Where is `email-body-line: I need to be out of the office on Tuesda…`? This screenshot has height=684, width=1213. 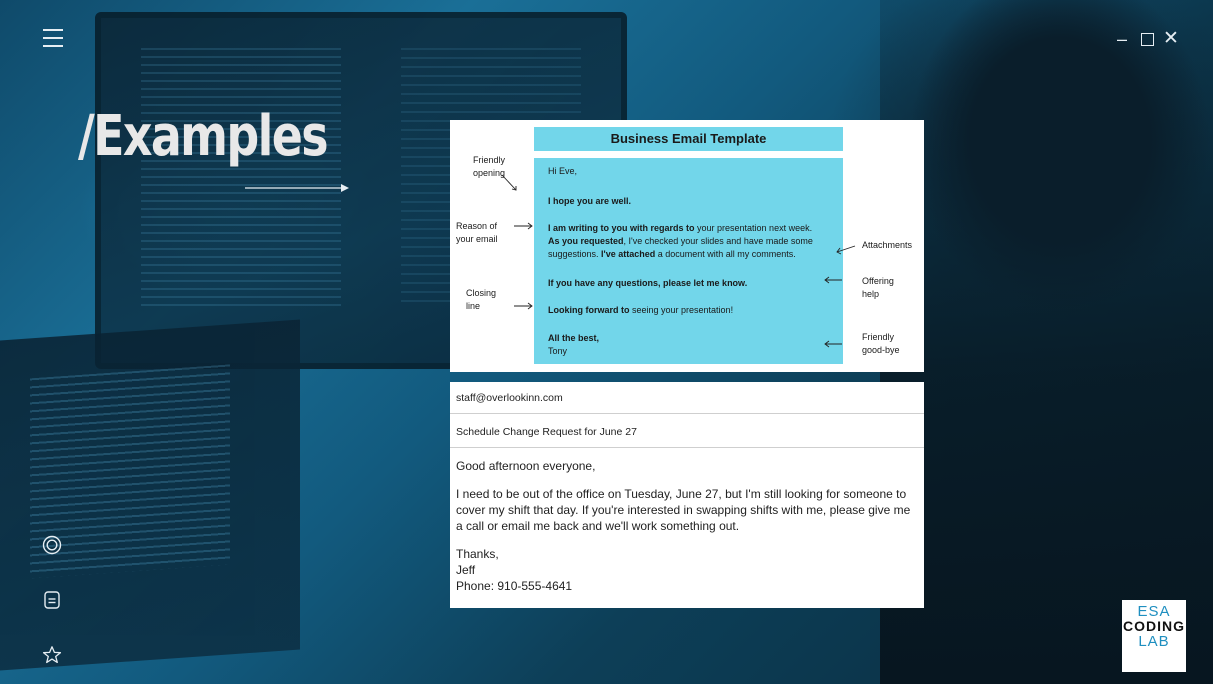 email-body-line: I need to be out of the office on Tuesda… is located at coordinates (681, 494).